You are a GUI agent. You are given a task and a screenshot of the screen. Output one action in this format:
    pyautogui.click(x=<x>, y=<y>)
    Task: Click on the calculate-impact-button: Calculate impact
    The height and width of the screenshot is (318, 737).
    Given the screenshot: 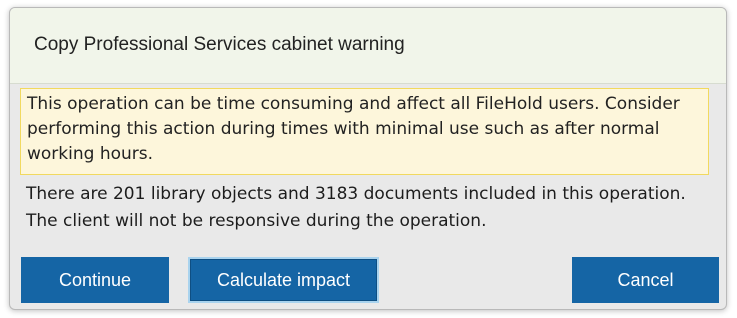 What is the action you would take?
    pyautogui.click(x=283, y=280)
    